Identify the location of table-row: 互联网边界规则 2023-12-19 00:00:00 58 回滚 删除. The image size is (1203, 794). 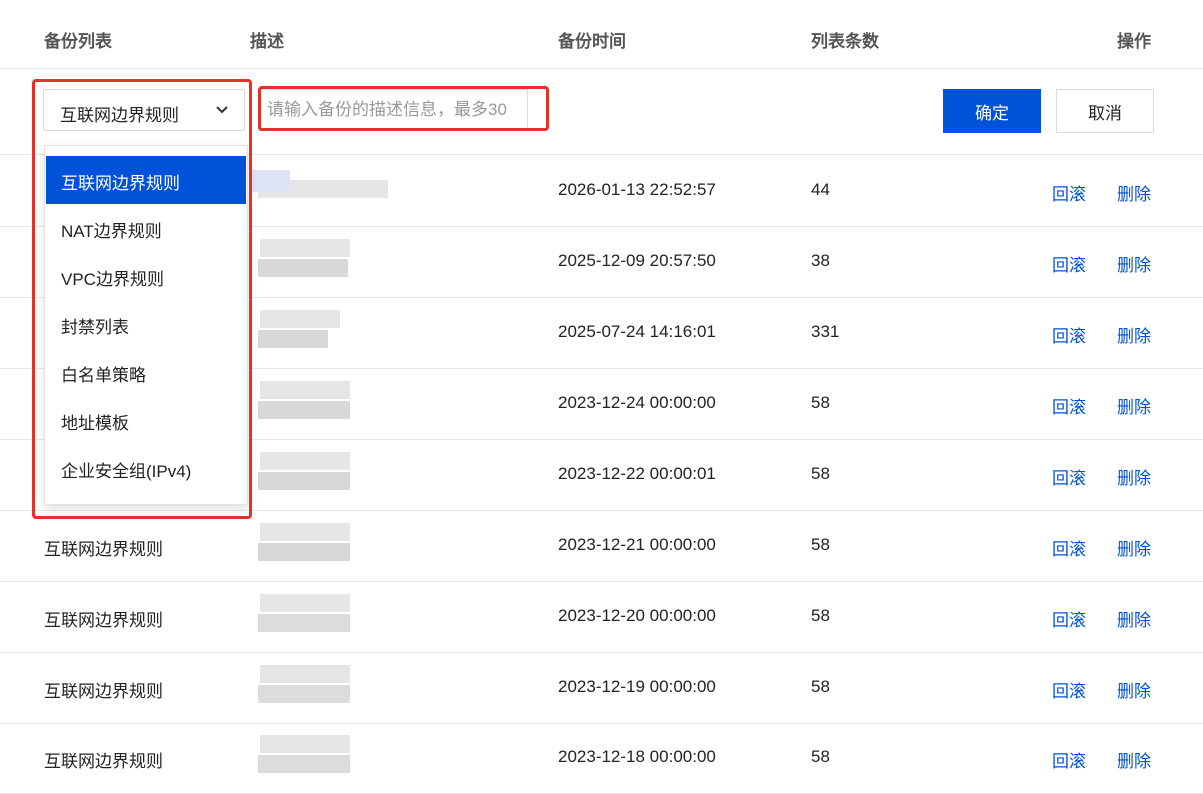
(601, 688).